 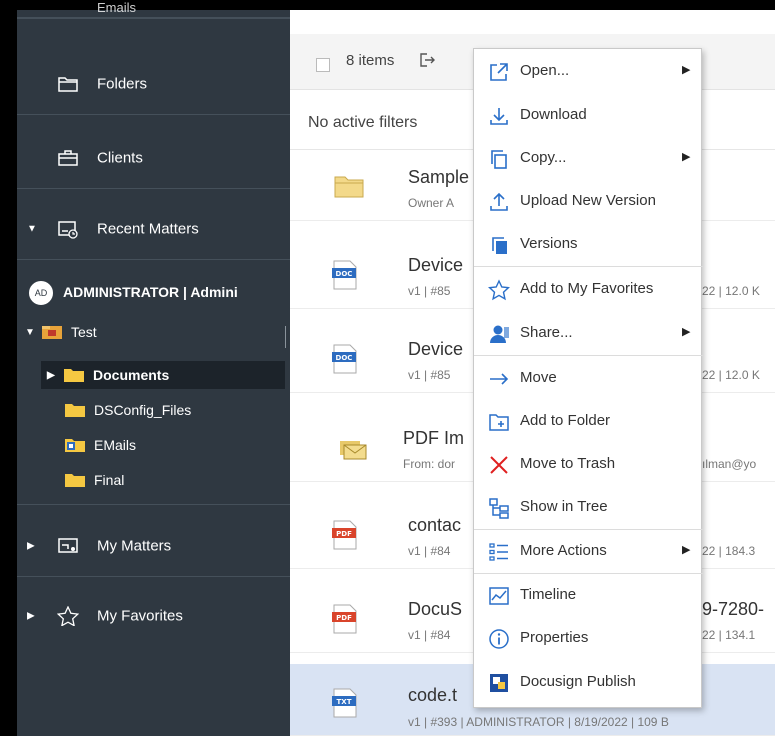 I want to click on recent-matters-icon, so click(x=68, y=229).